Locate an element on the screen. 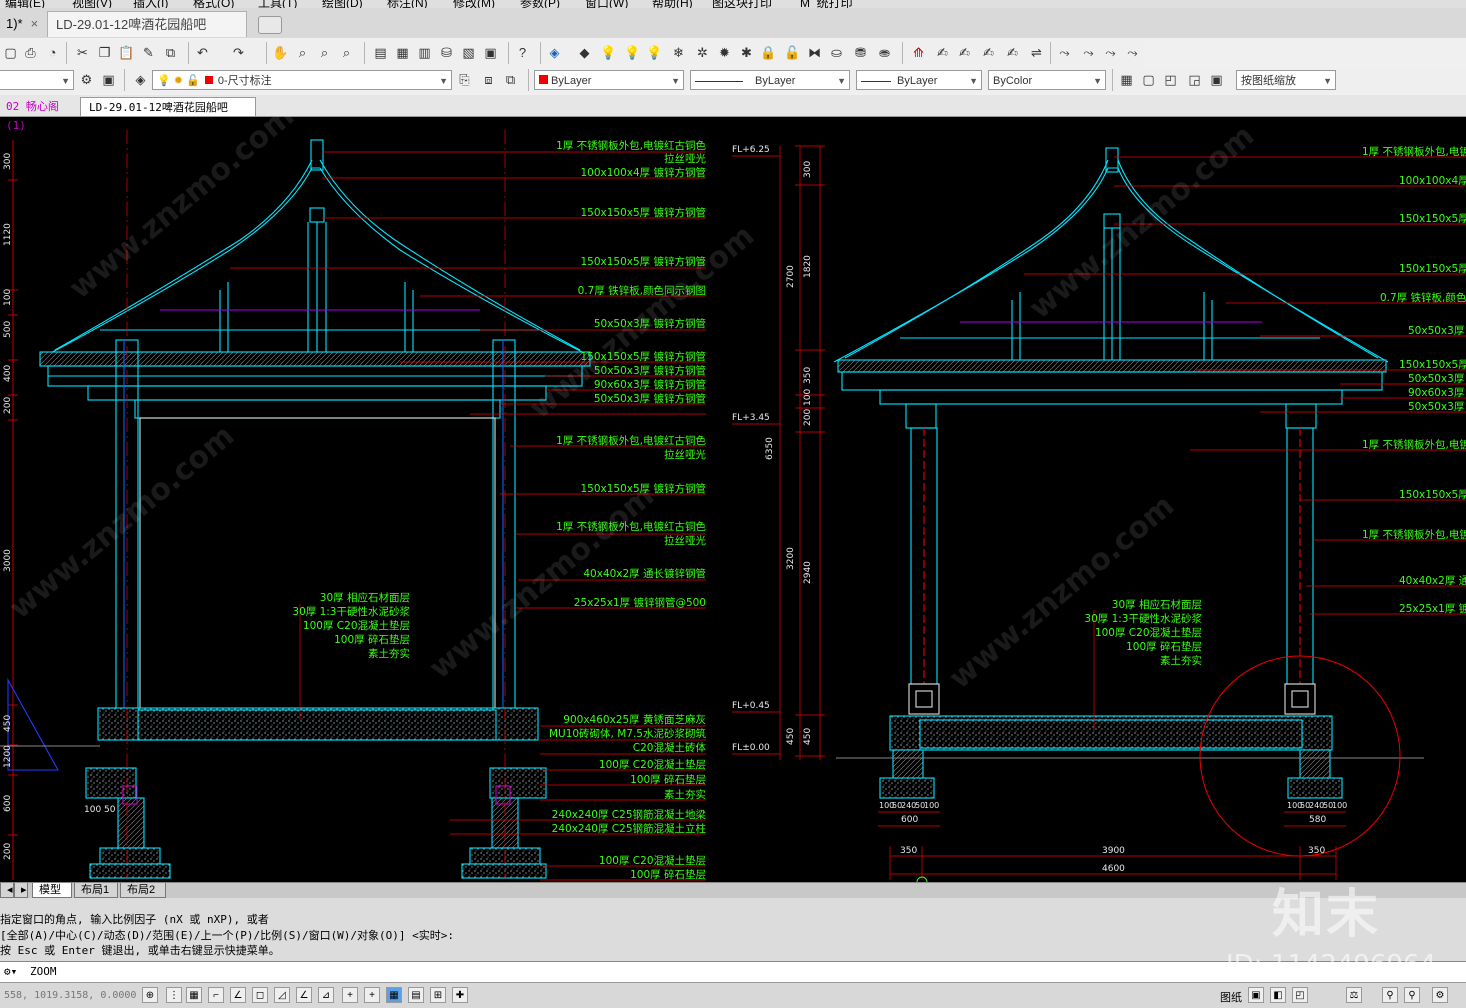 The width and height of the screenshot is (1466, 1008). menu-item-view: 视图(V) is located at coordinates (92, 4).